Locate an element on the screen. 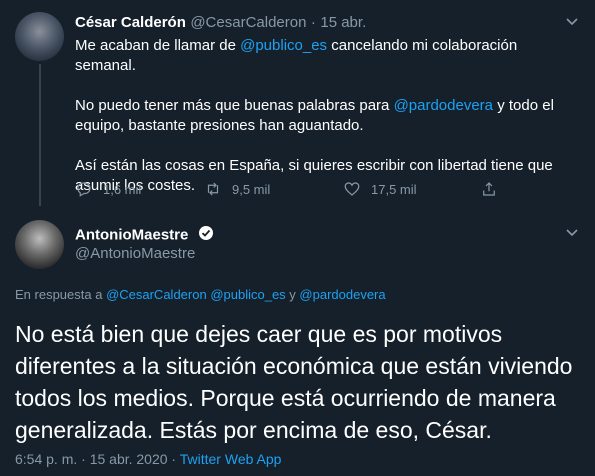  like-icon is located at coordinates (352, 189).